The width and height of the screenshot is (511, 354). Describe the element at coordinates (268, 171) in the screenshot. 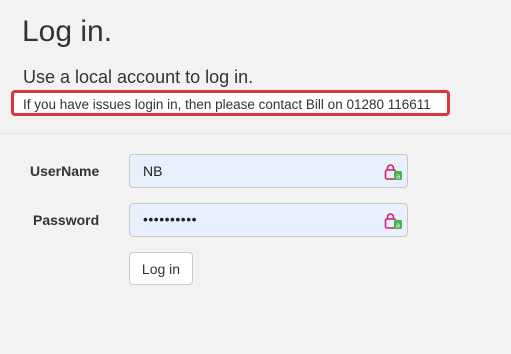

I see `username-input: NB a` at that location.